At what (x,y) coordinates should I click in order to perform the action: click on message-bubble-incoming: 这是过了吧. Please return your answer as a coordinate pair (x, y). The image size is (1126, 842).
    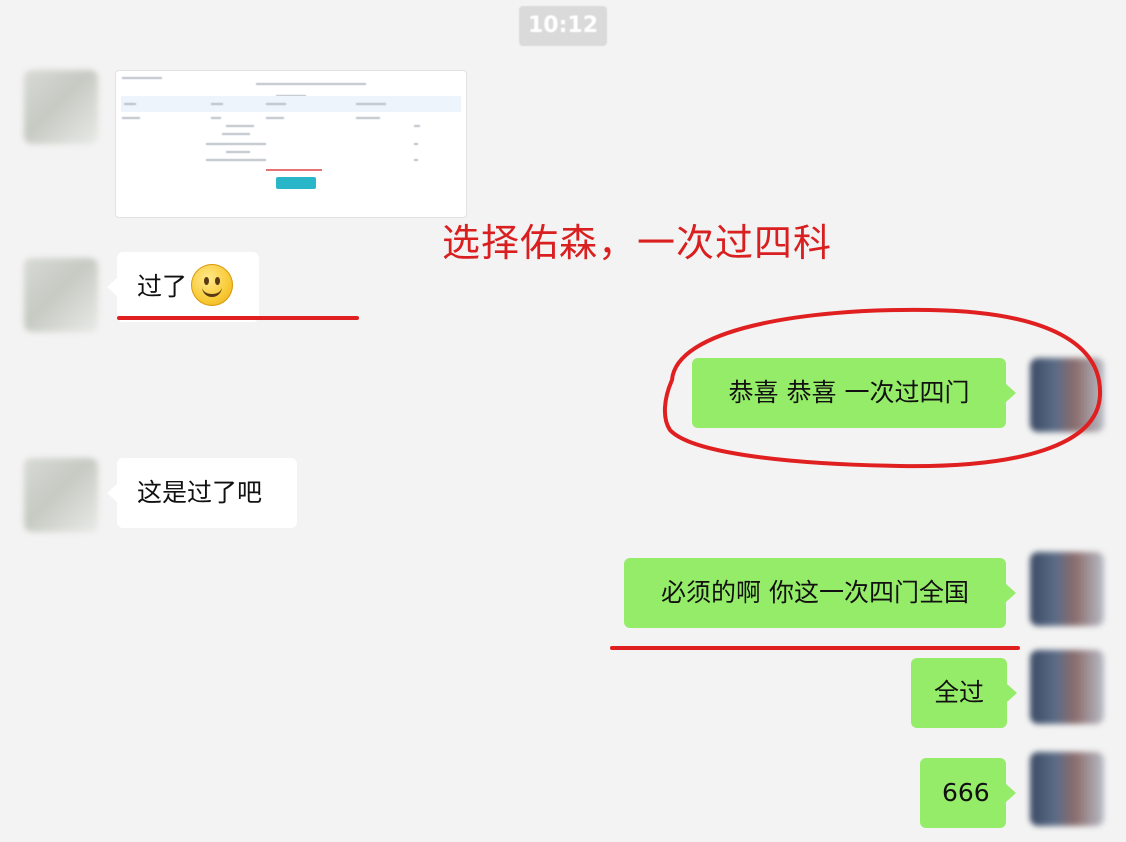
    Looking at the image, I should click on (202, 493).